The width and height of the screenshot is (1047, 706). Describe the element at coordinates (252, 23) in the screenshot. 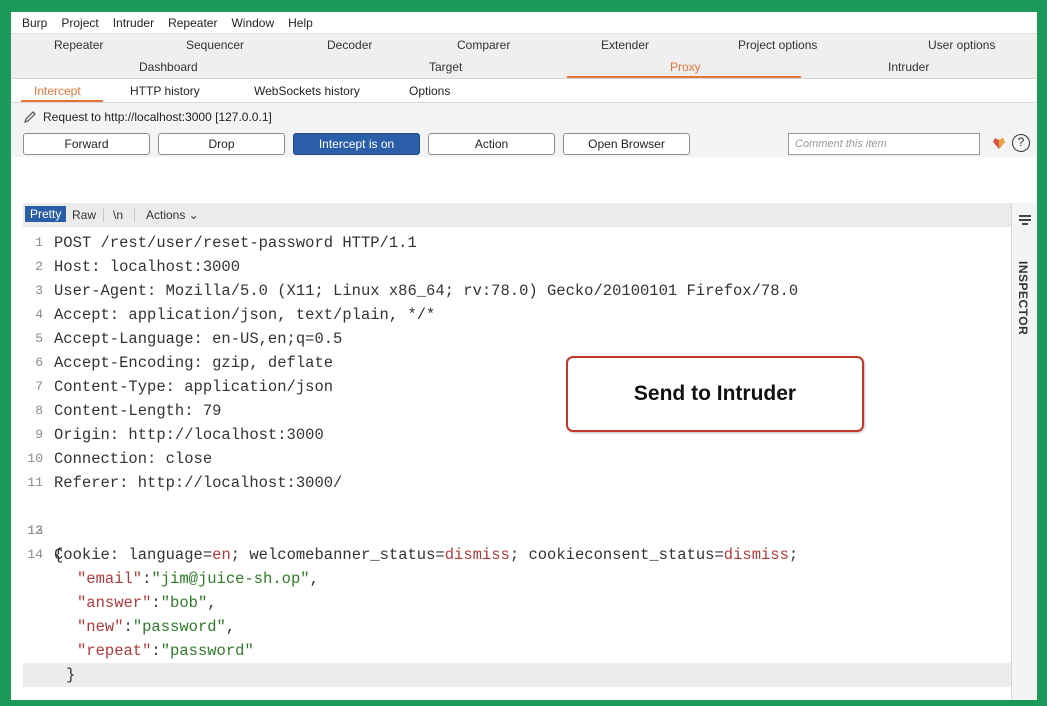

I see `menu-window: Window` at that location.